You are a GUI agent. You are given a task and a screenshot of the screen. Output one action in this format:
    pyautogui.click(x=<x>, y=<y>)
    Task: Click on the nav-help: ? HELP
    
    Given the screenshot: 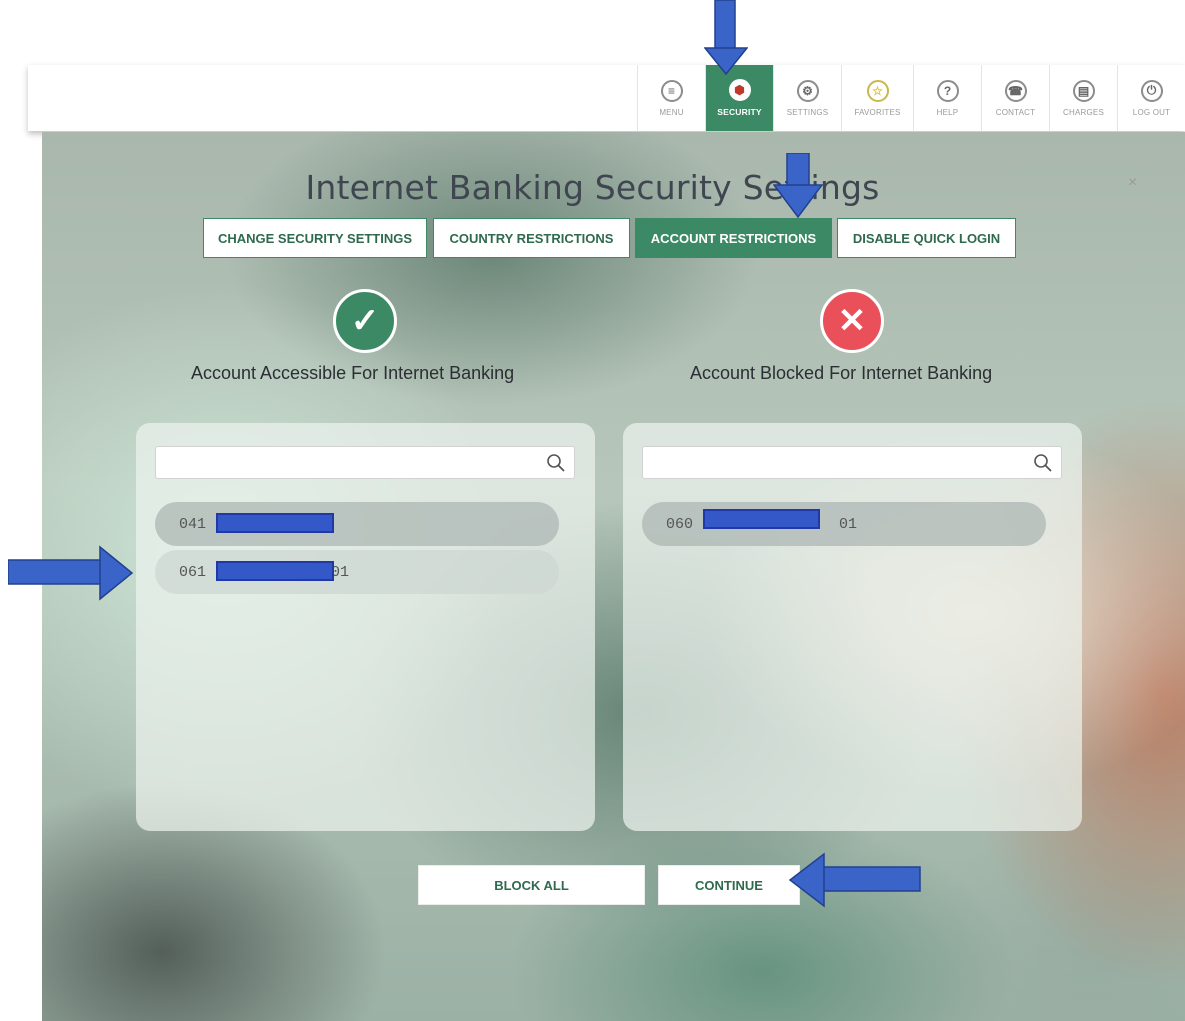 What is the action you would take?
    pyautogui.click(x=947, y=98)
    